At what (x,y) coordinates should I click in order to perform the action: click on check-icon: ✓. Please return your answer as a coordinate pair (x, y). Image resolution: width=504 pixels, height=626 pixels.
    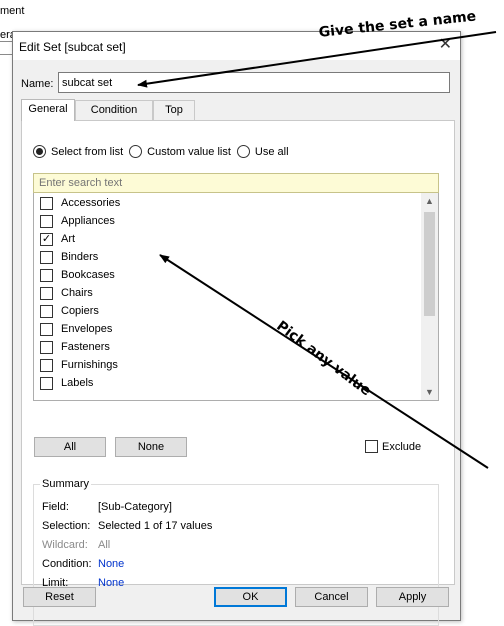
    Looking at the image, I should click on (46, 238).